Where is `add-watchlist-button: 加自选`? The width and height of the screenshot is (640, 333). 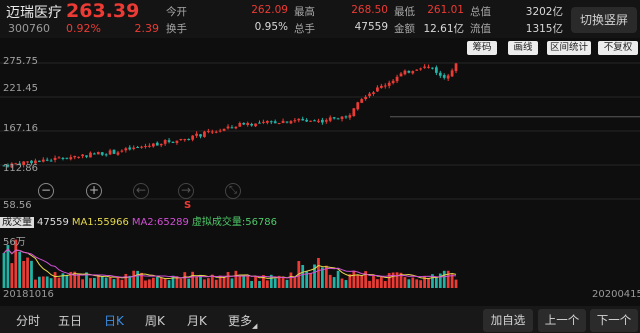
add-watchlist-button: 加自选 is located at coordinates (508, 320).